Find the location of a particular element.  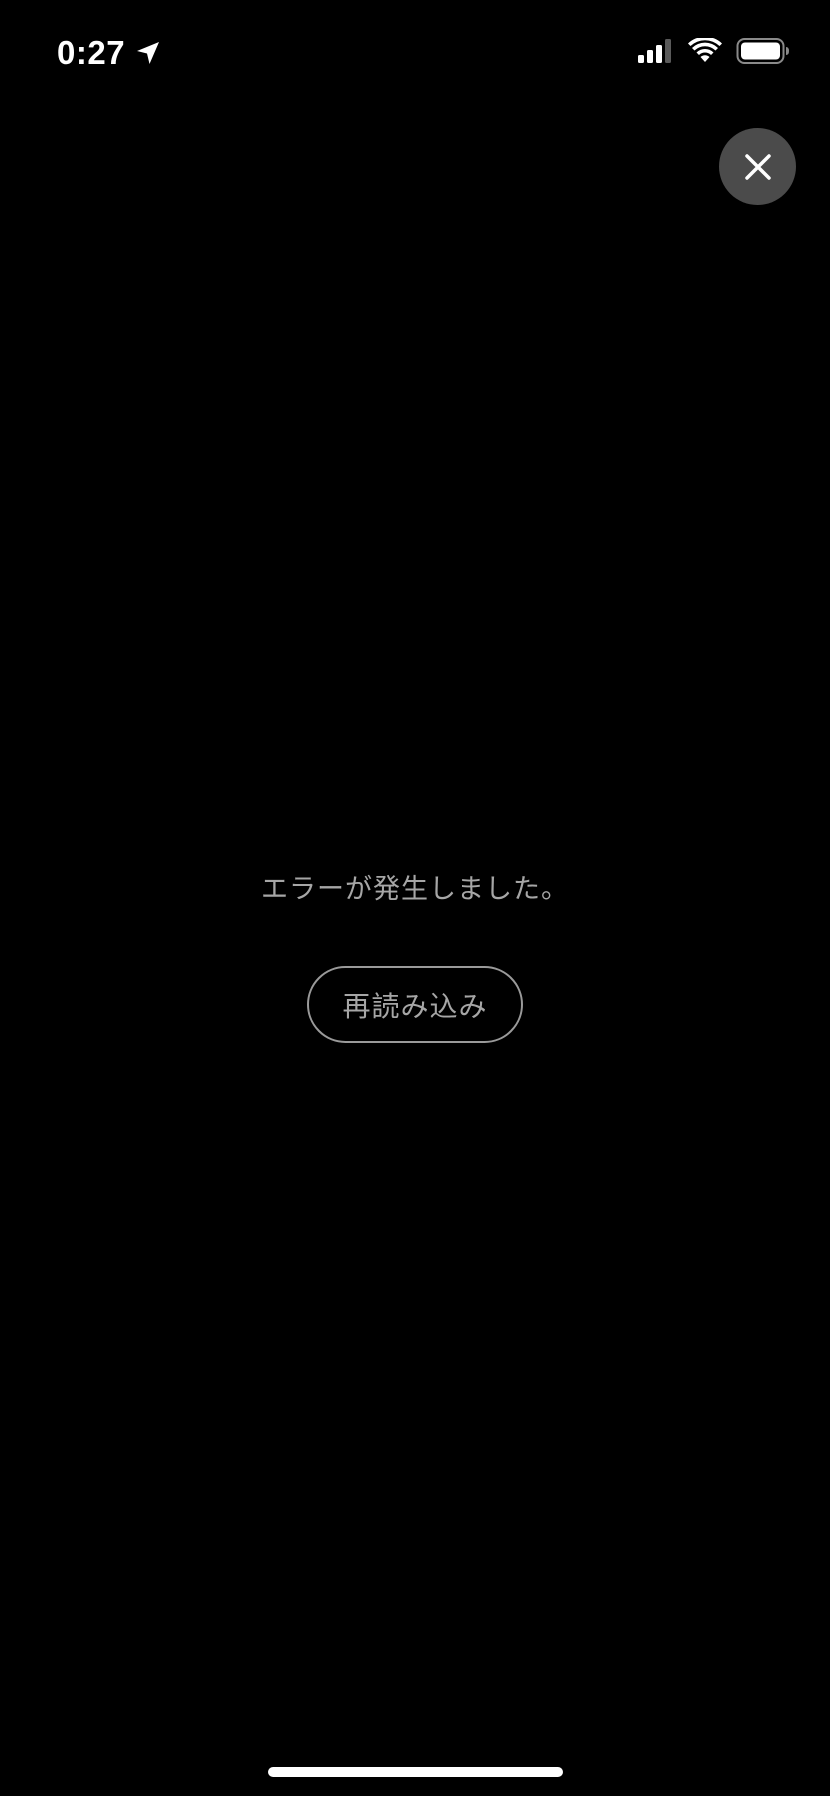

battery-icon is located at coordinates (763, 53).